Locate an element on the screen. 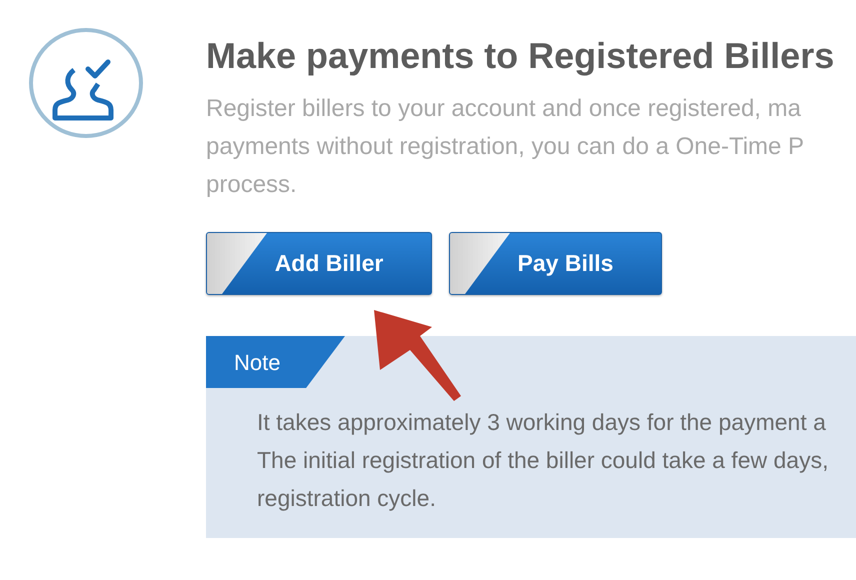  description-line: process. is located at coordinates (252, 185).